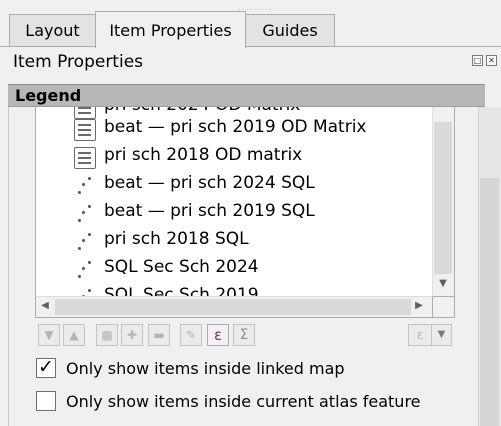 Image resolution: width=501 pixels, height=426 pixels. Describe the element at coordinates (477, 60) in the screenshot. I see `float-panel-icon: □` at that location.